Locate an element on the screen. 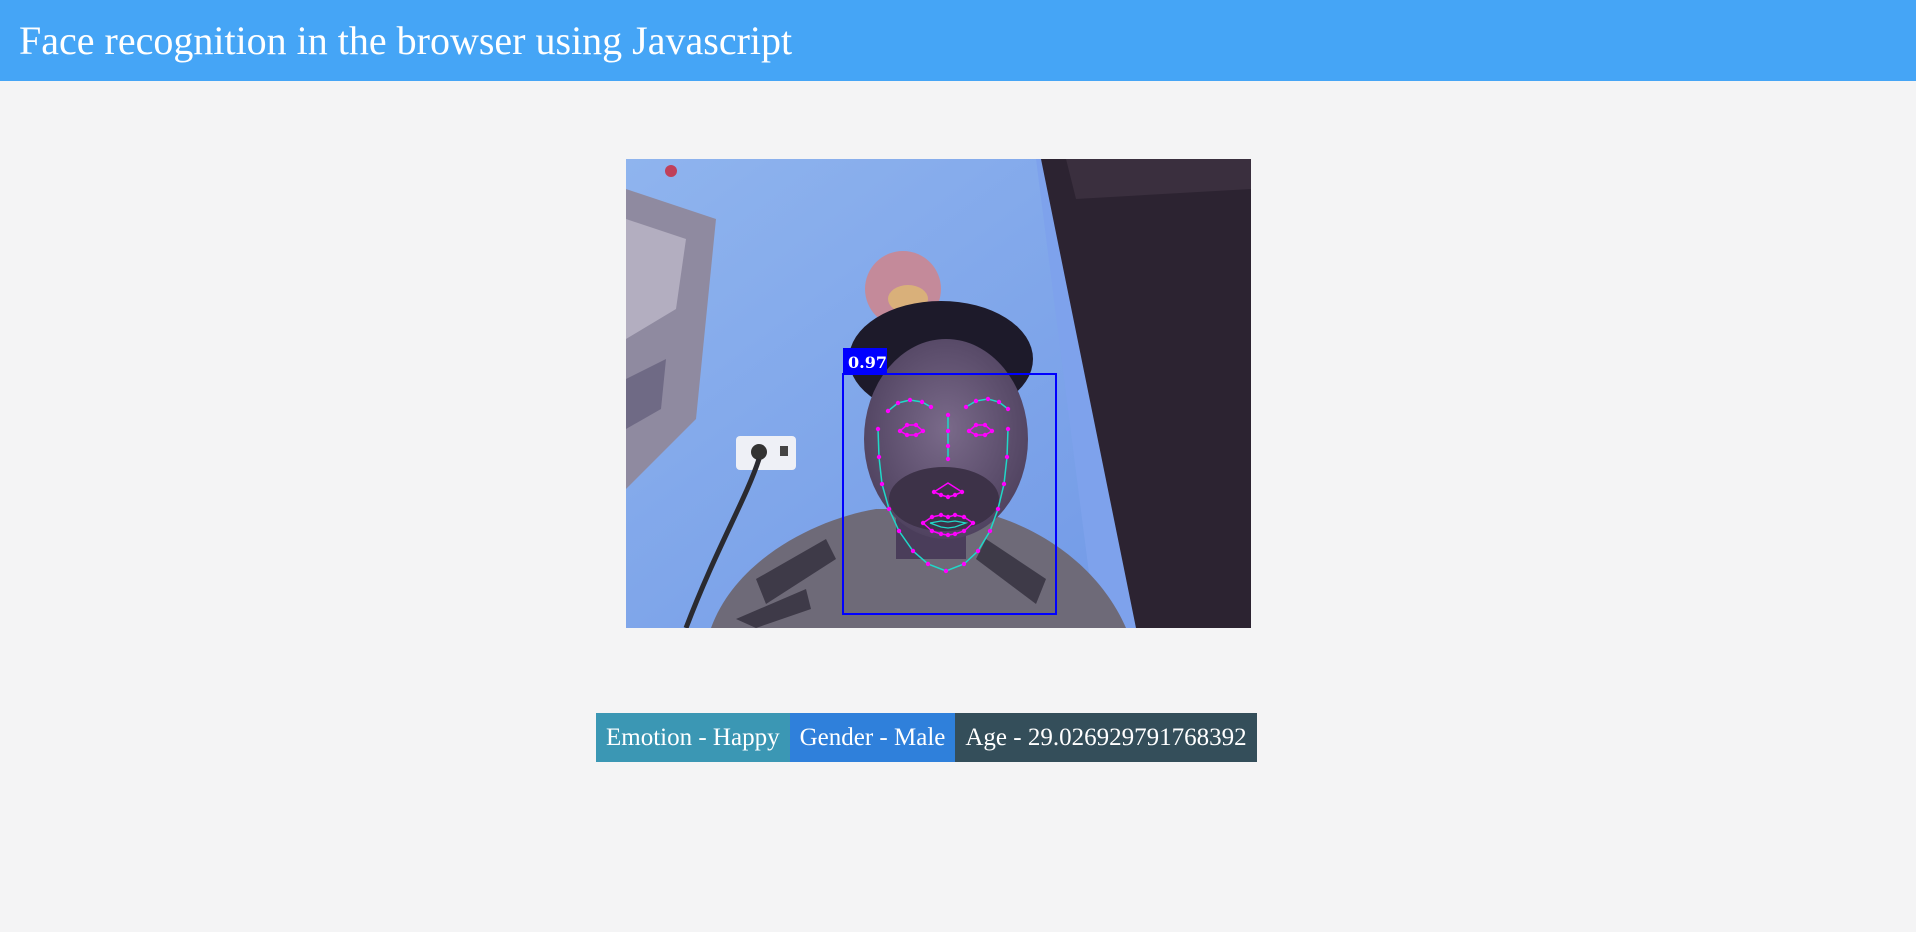 The width and height of the screenshot is (1916, 932). gender-label: Gender - Male is located at coordinates (872, 737).